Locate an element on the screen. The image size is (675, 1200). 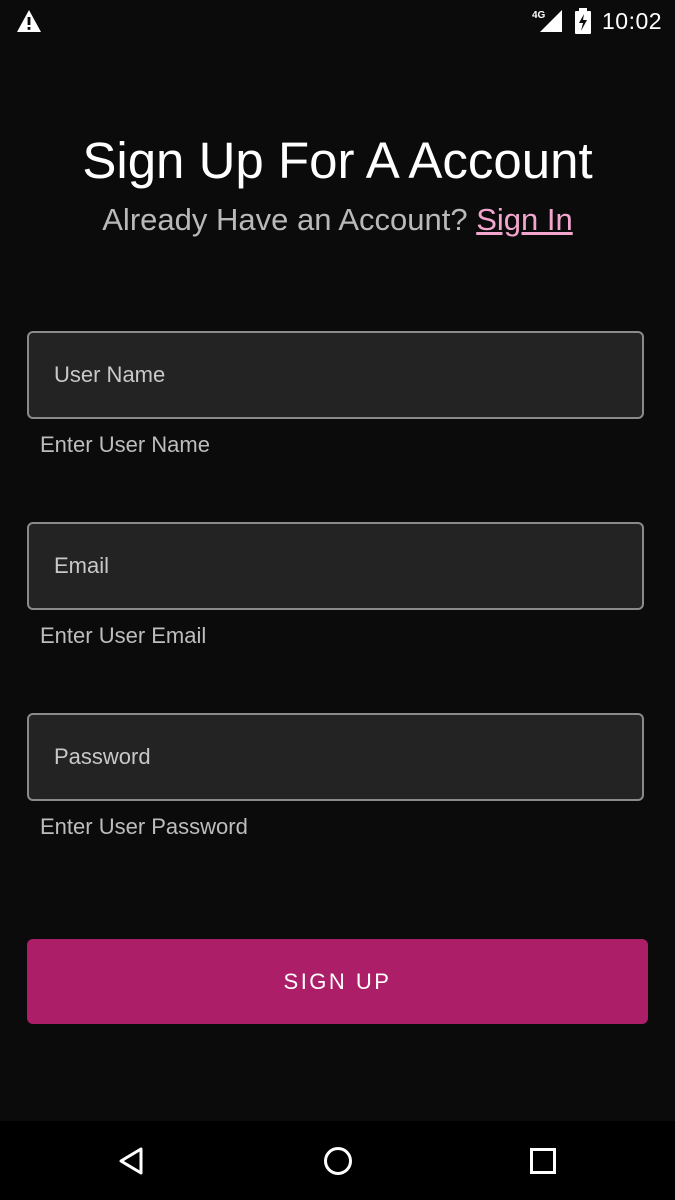
signal-icon: 4G is located at coordinates (547, 21).